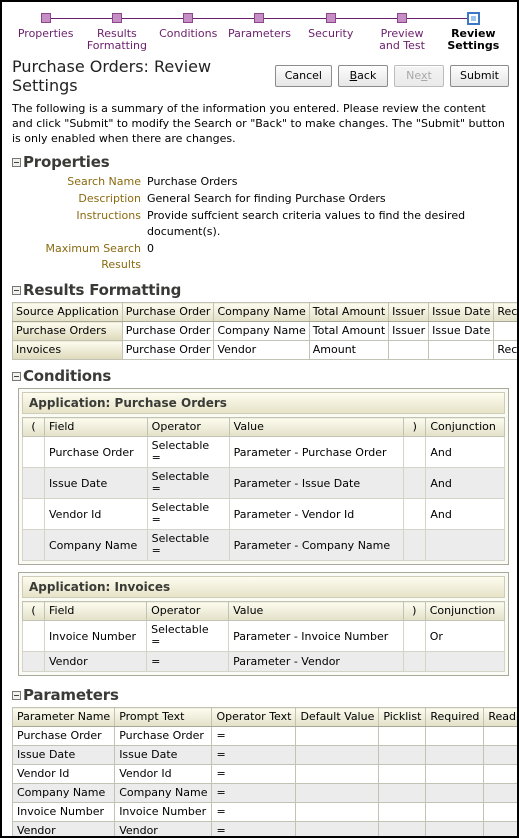 This screenshot has width=519, height=838. I want to click on property-row: Maximum Search Results 0, so click(259, 257).